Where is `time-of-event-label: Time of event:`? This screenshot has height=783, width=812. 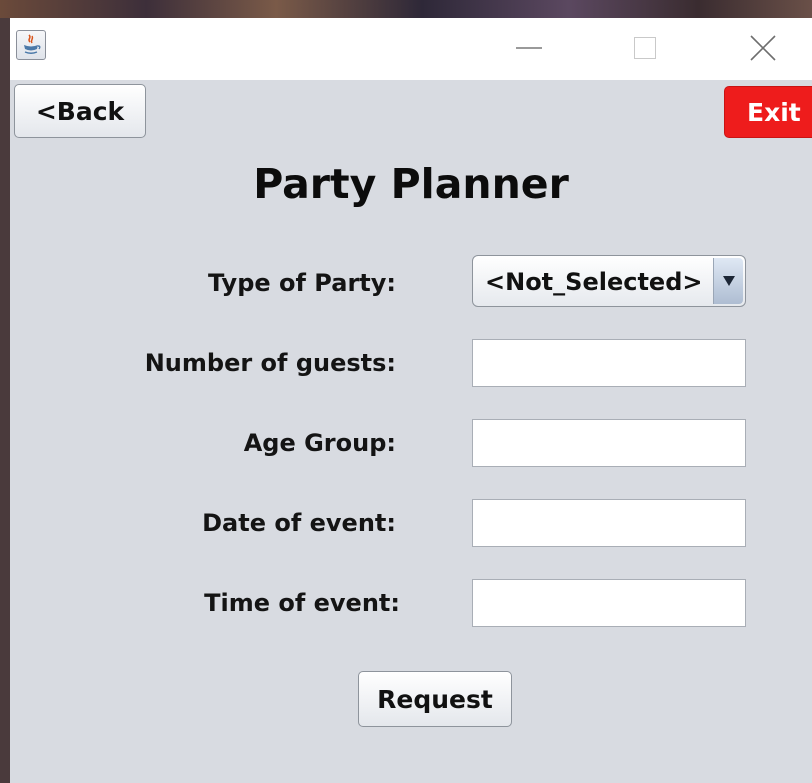 time-of-event-label: Time of event: is located at coordinates (302, 603).